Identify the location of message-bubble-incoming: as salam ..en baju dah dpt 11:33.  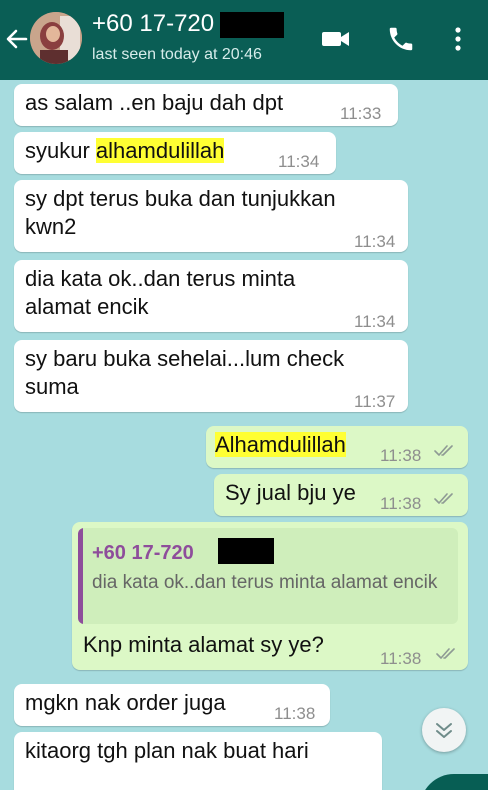
(206, 105).